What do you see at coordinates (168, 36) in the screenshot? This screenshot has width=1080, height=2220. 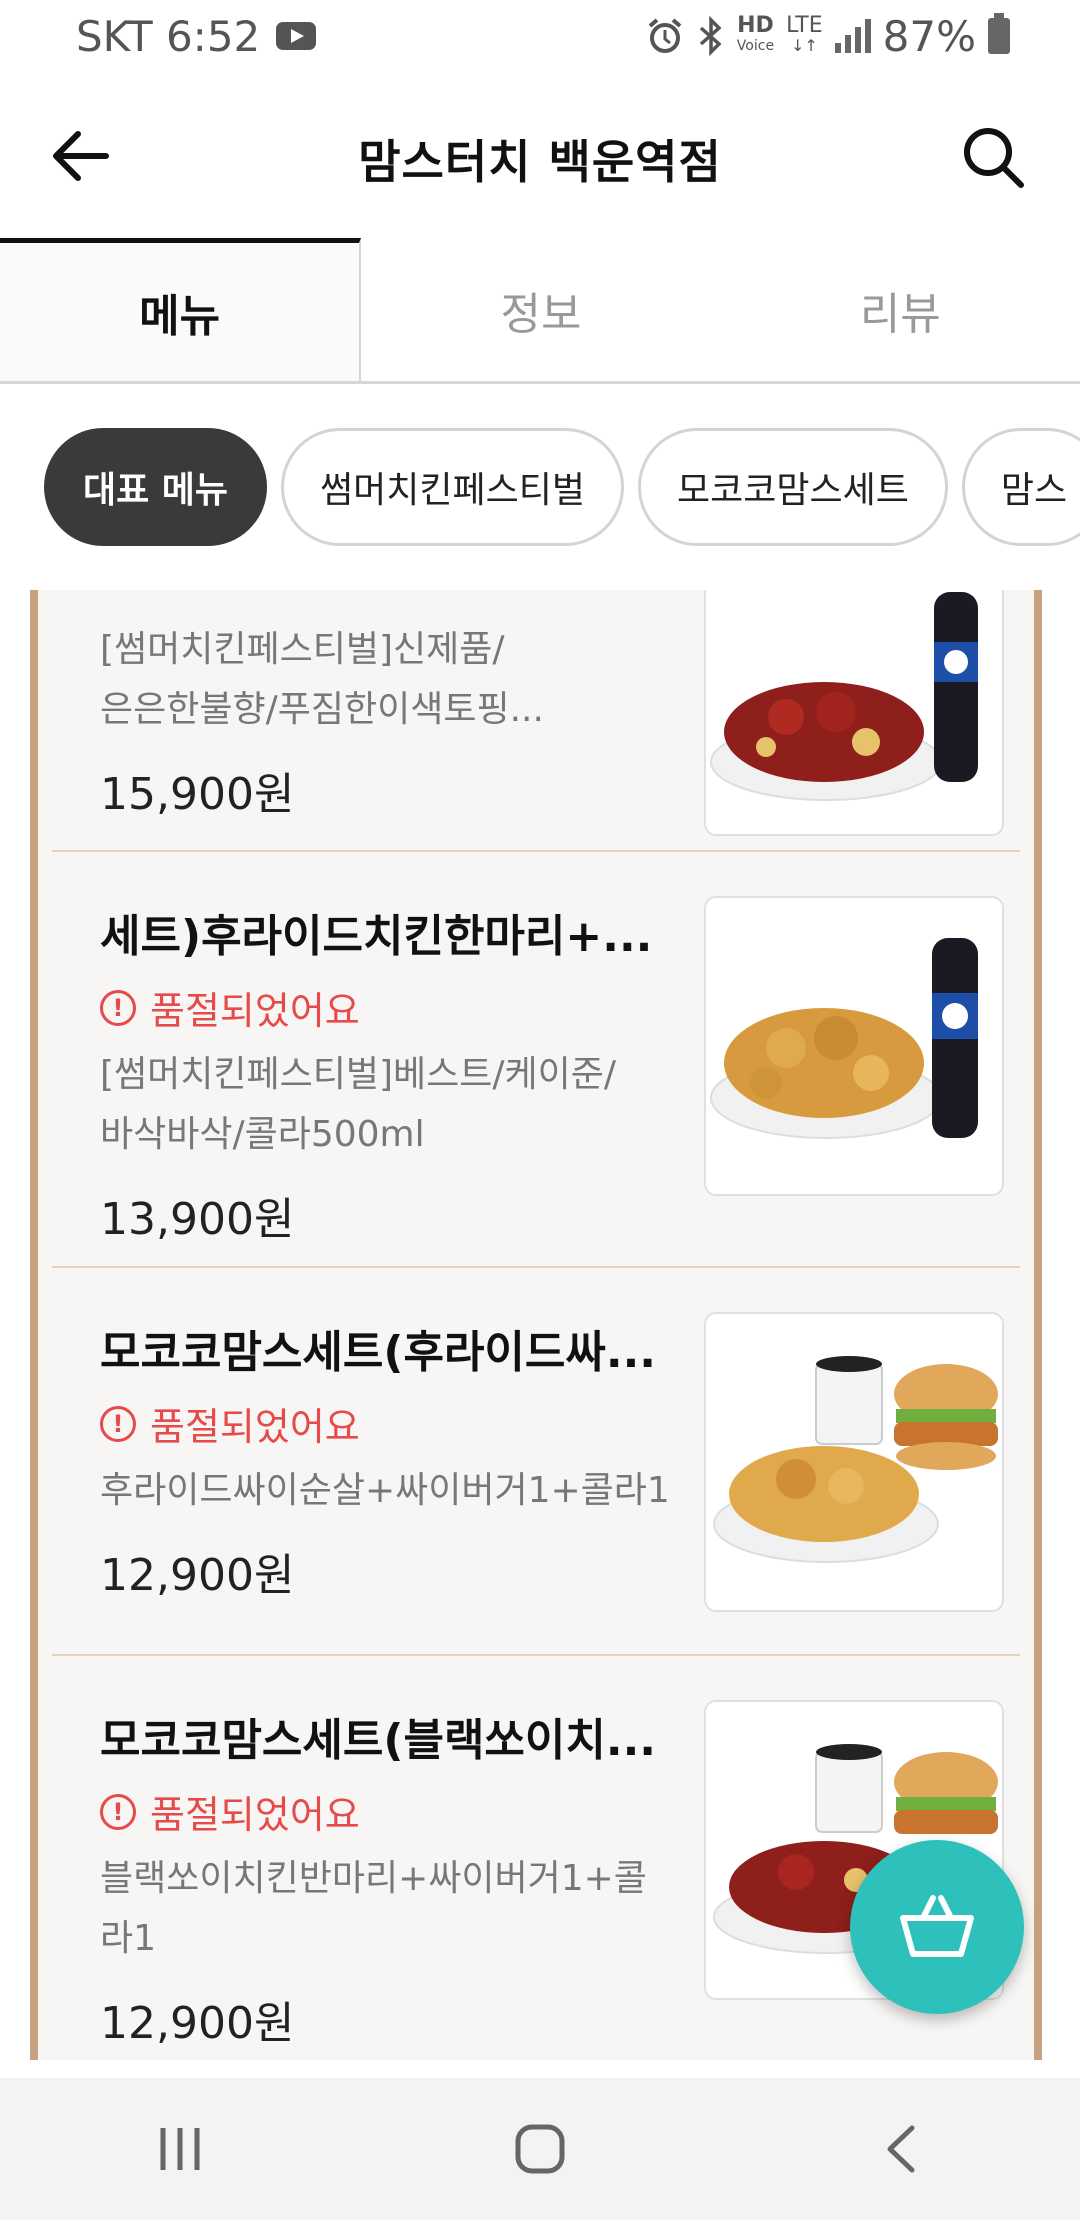 I see `carrier-time: SKT 6:52` at bounding box center [168, 36].